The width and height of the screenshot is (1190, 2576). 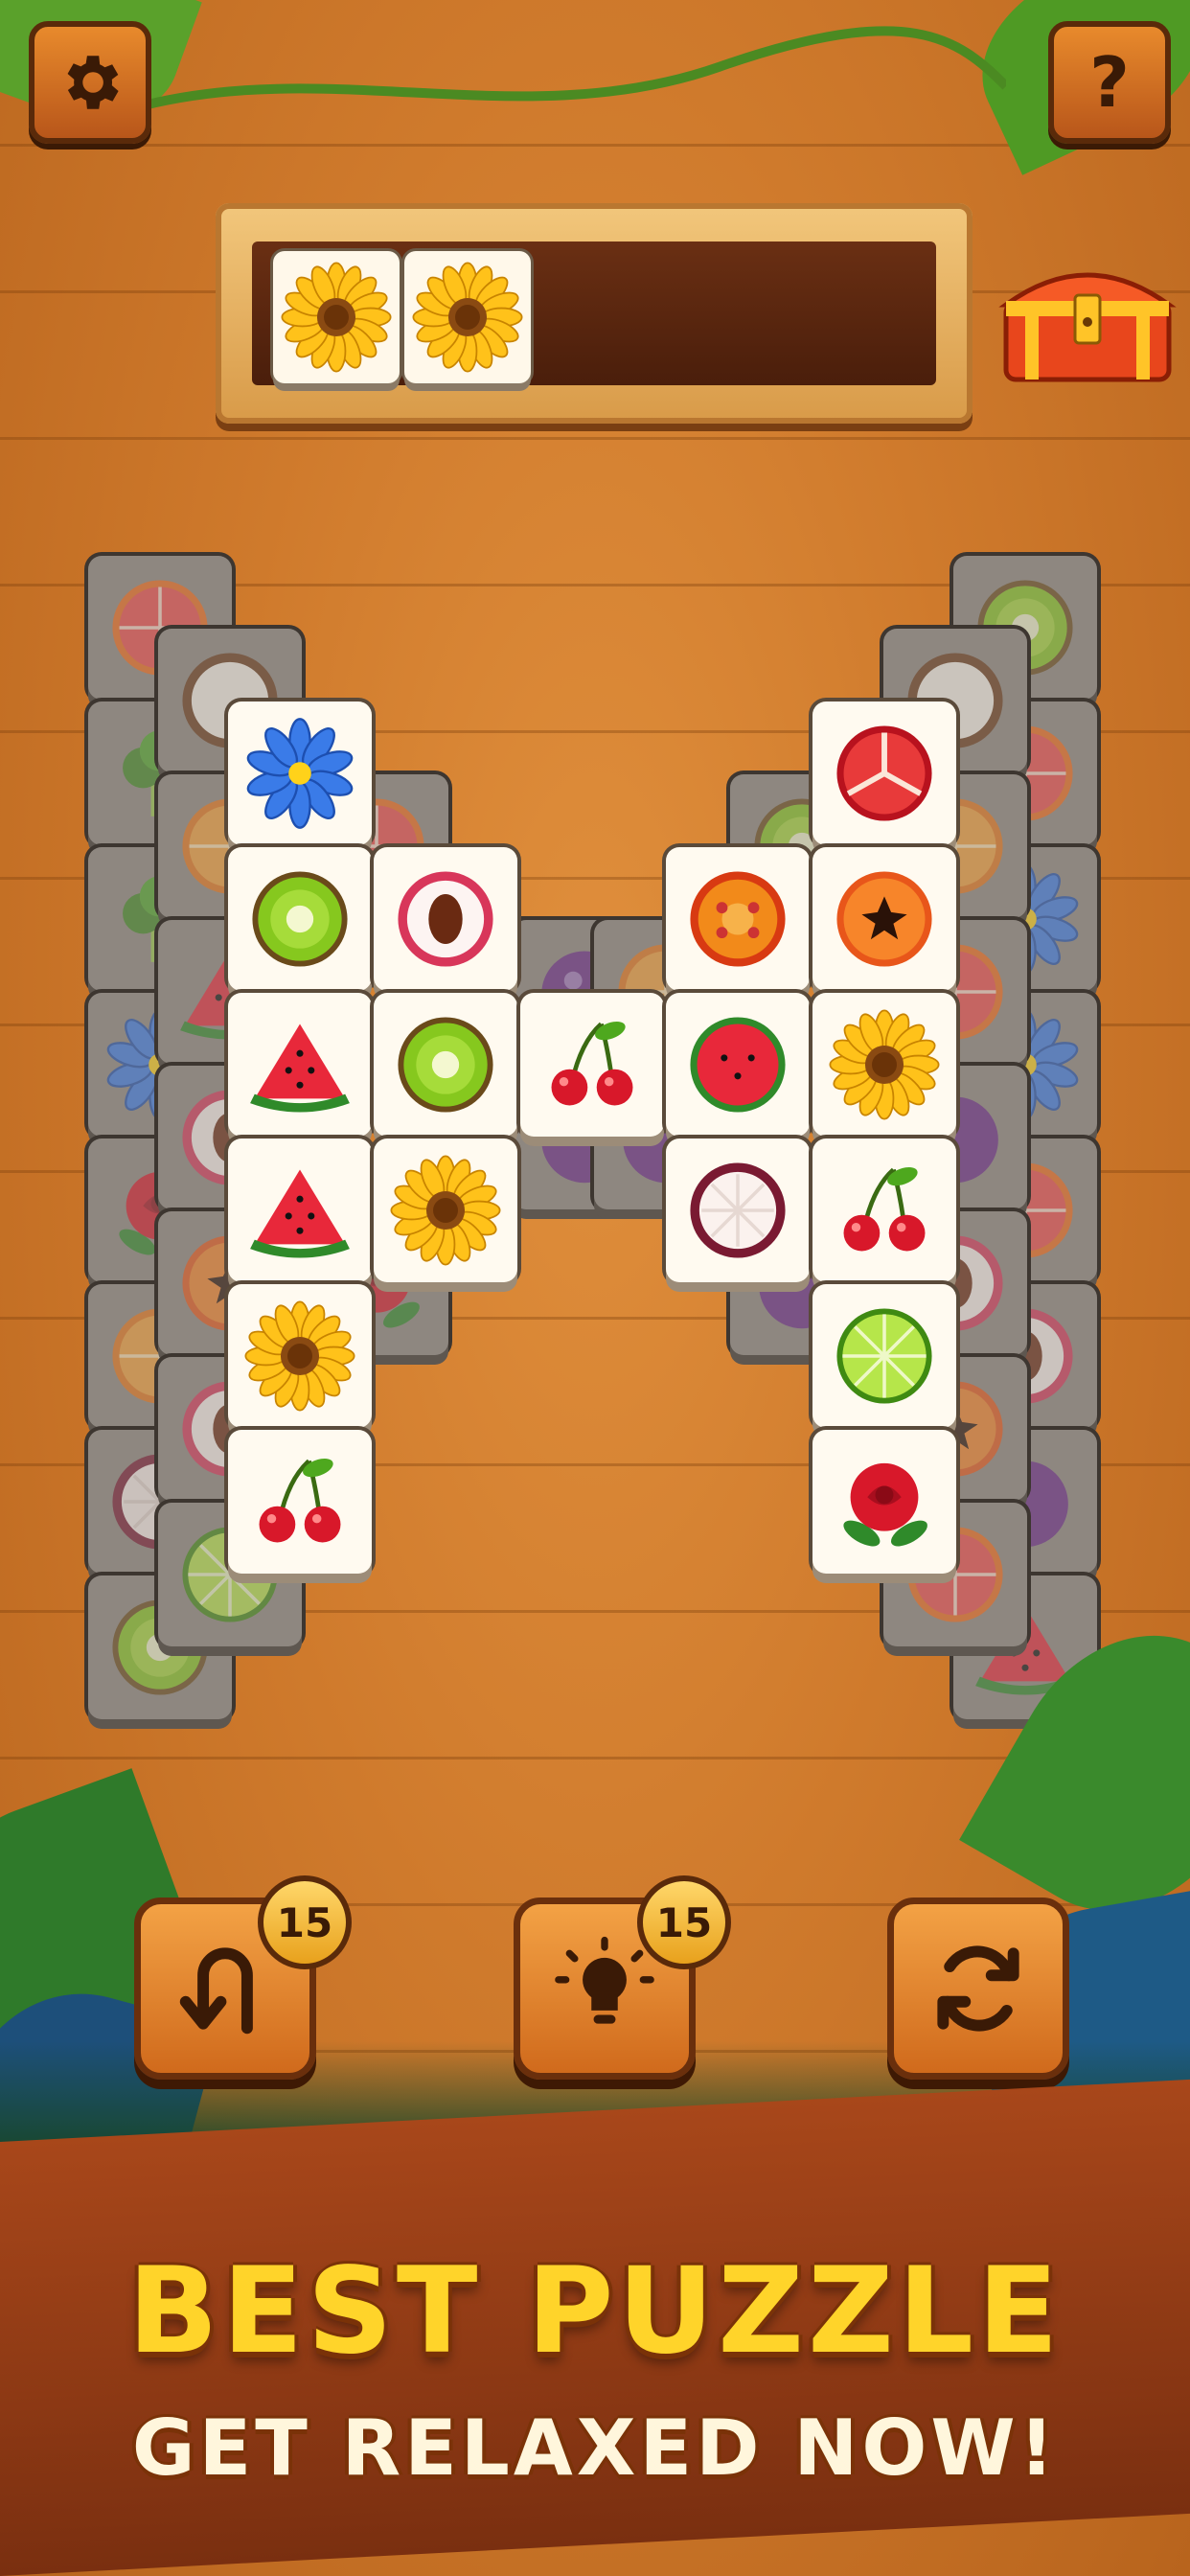 I want to click on tile-watermelon-round, so click(x=738, y=1065).